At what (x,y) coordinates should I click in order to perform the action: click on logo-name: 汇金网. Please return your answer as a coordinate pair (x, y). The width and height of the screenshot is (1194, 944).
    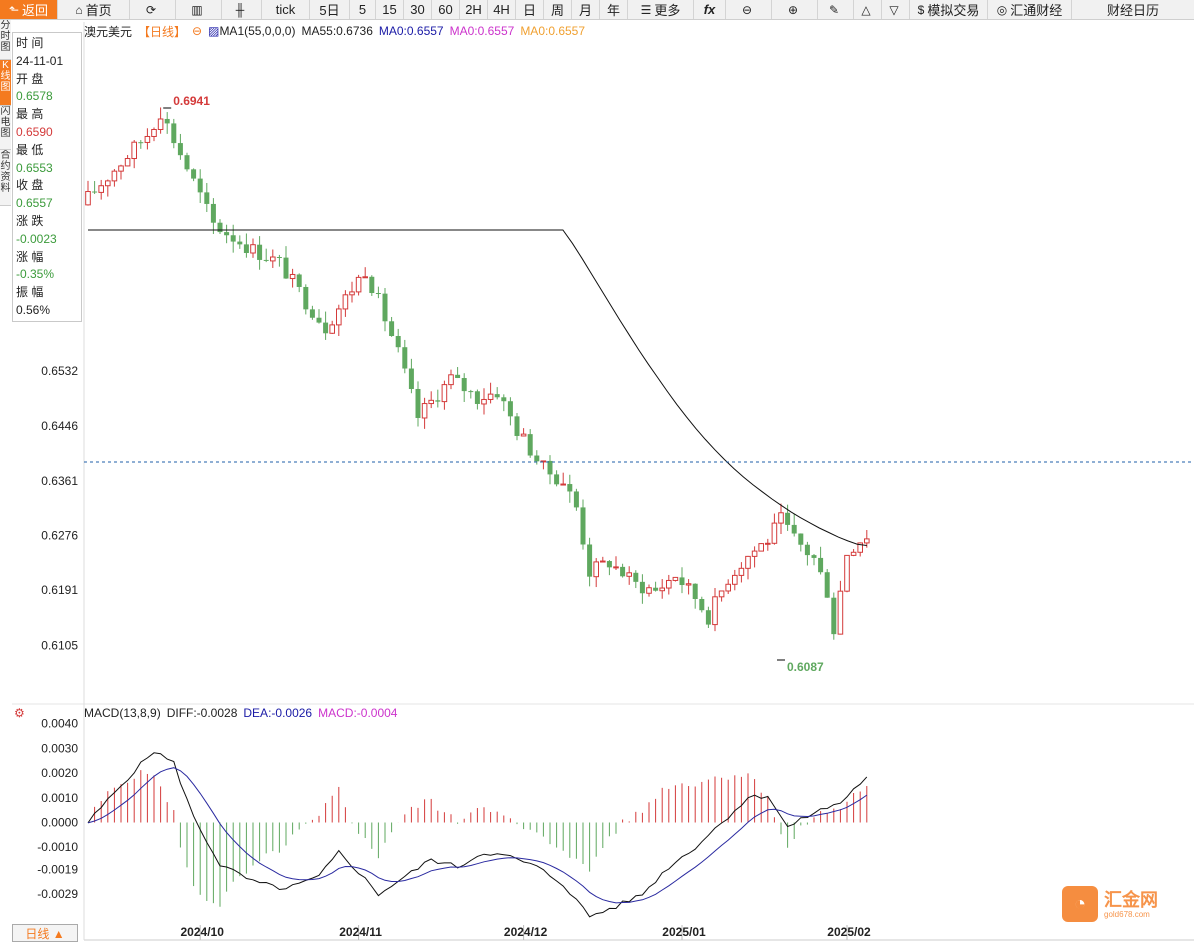
    Looking at the image, I should click on (1131, 899).